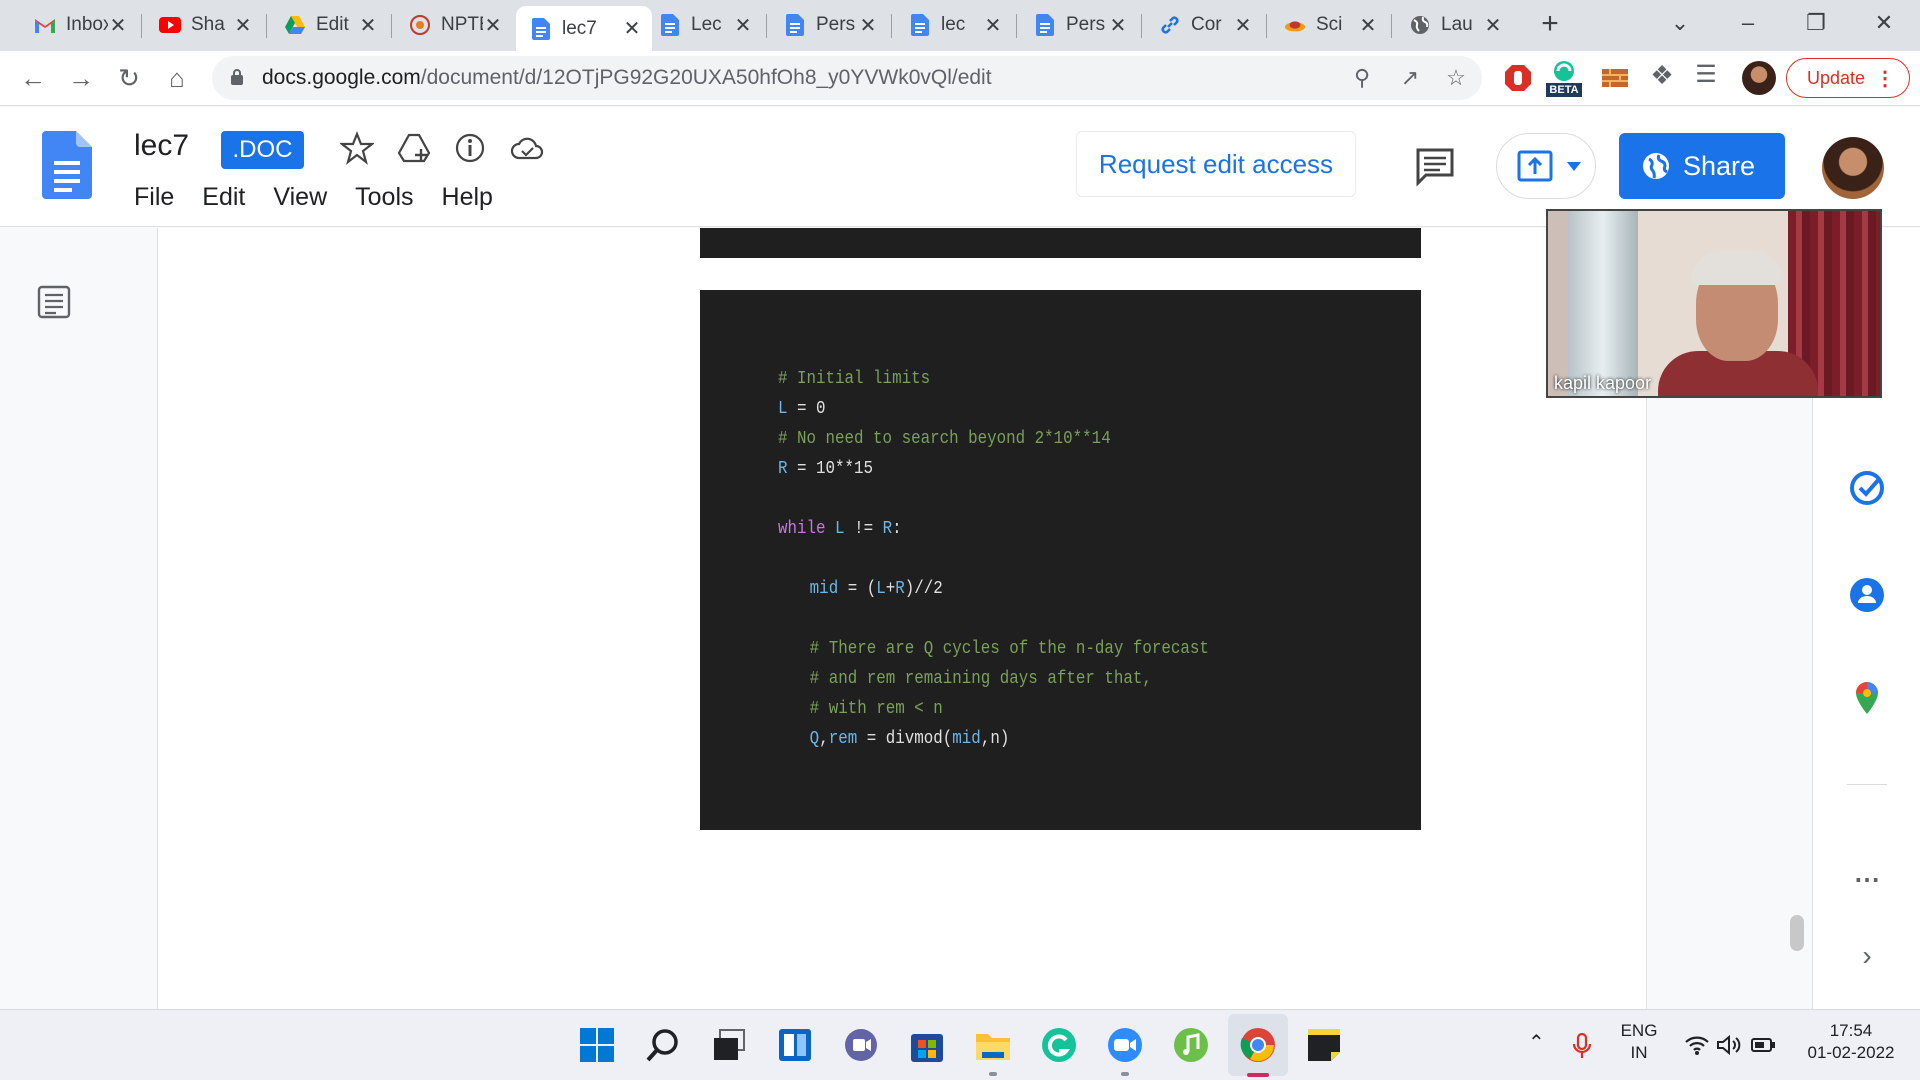 The image size is (1920, 1080). What do you see at coordinates (1867, 595) in the screenshot?
I see `contacts-icon` at bounding box center [1867, 595].